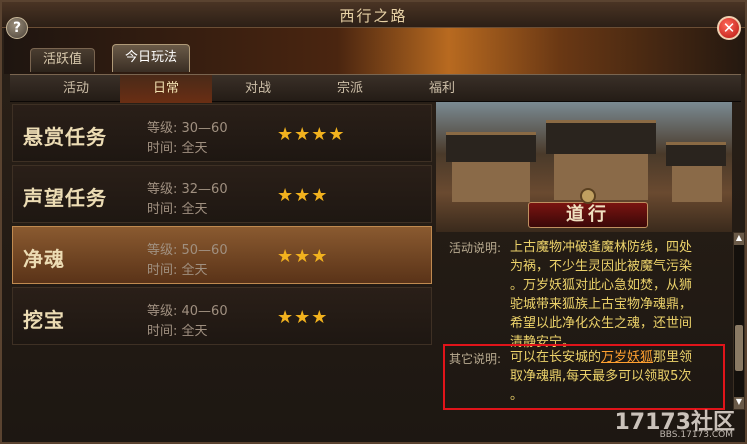 Image resolution: width=747 pixels, height=444 pixels. I want to click on other-desc-line: 可以在长安城的万岁妖狐那里领, so click(601, 357).